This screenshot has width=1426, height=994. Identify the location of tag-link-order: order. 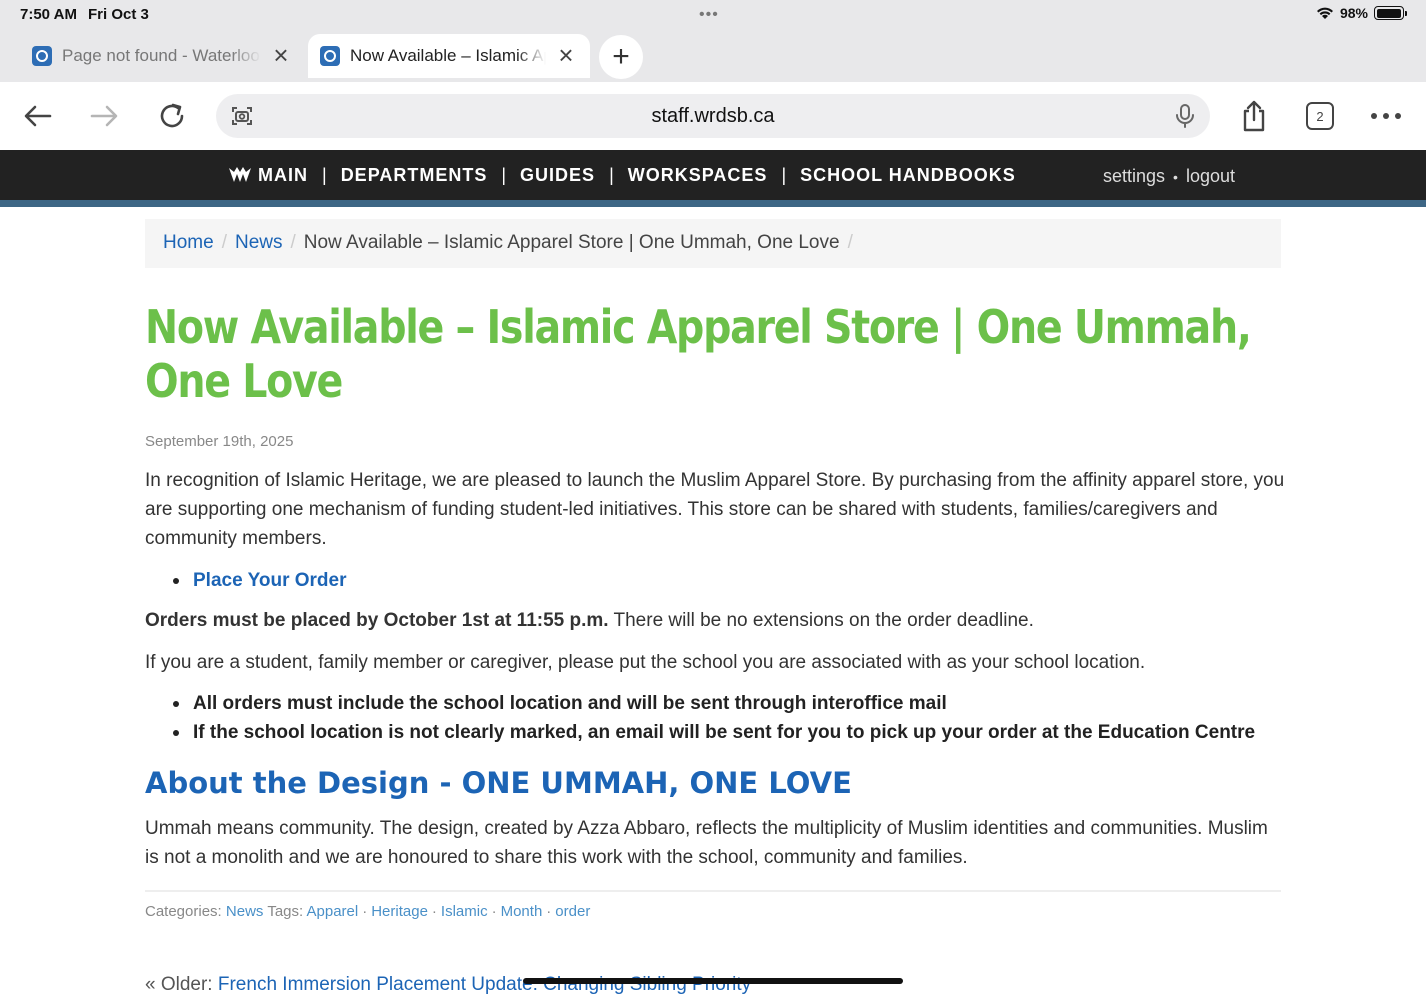
(572, 911).